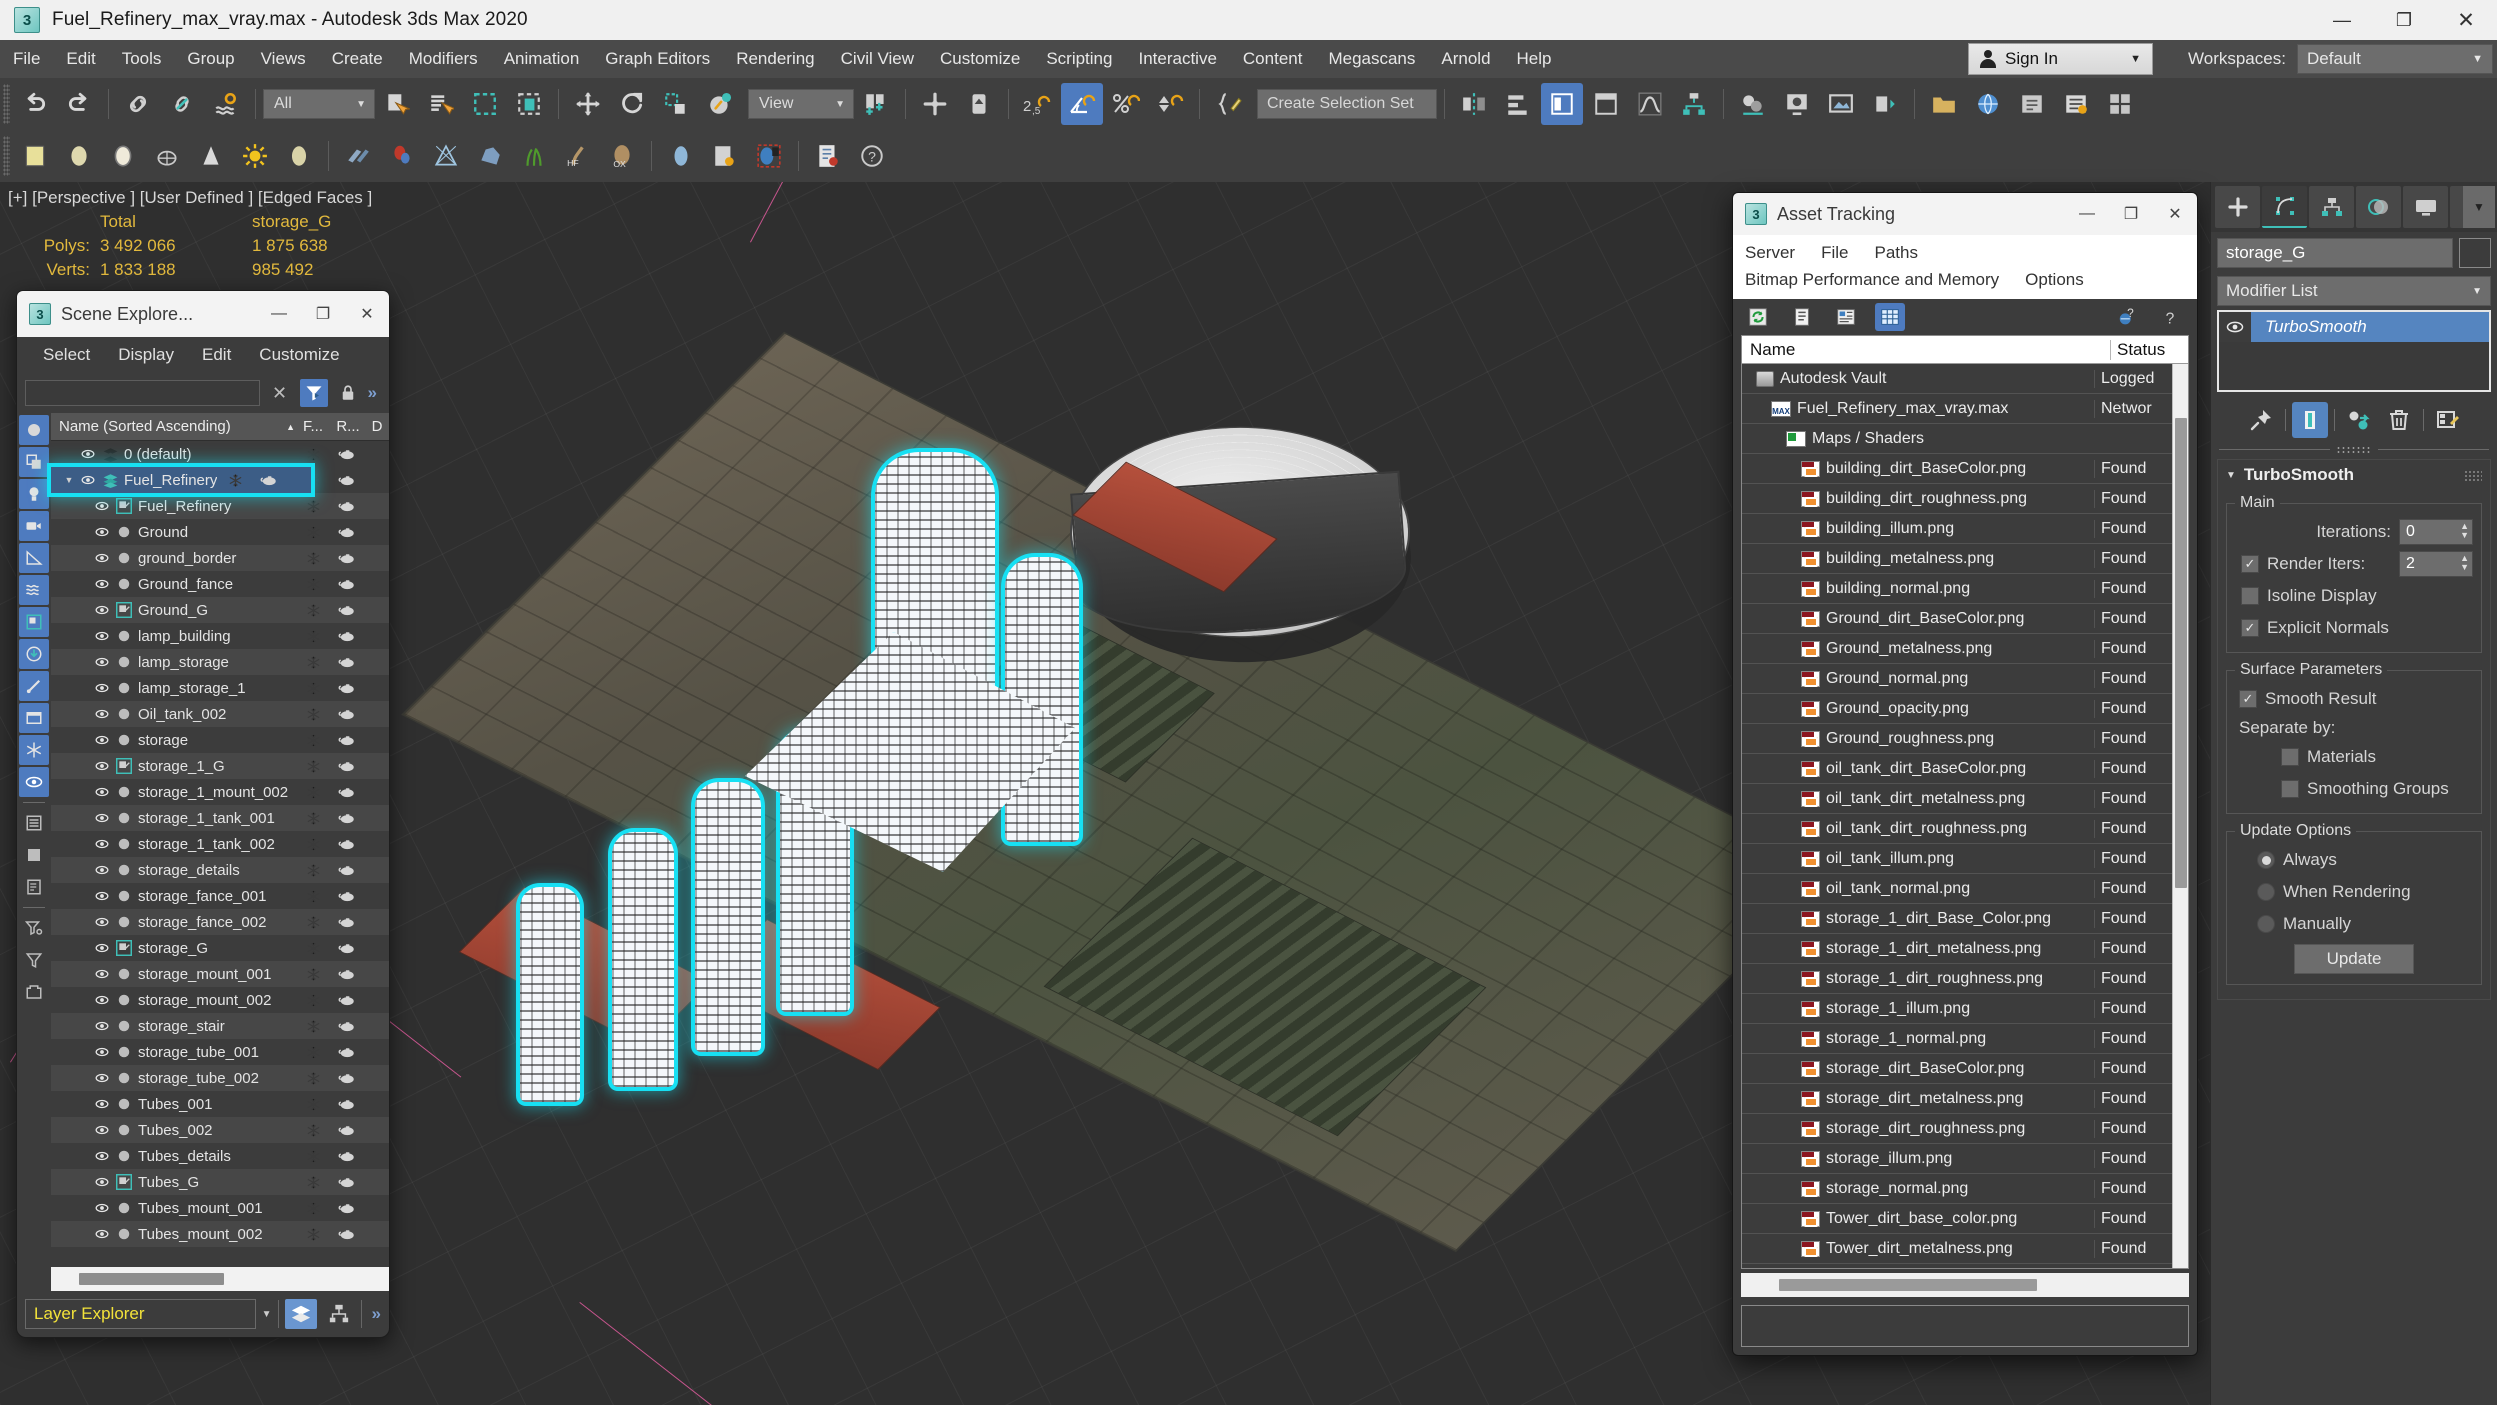  I want to click on column-header-name: Name (Sorted Ascending) ▲, so click(173, 426).